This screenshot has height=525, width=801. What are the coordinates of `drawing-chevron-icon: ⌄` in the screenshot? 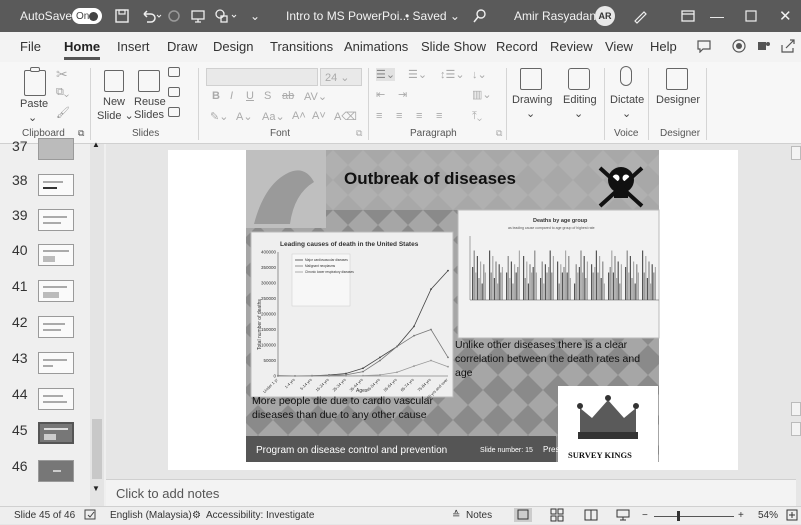 It's located at (530, 113).